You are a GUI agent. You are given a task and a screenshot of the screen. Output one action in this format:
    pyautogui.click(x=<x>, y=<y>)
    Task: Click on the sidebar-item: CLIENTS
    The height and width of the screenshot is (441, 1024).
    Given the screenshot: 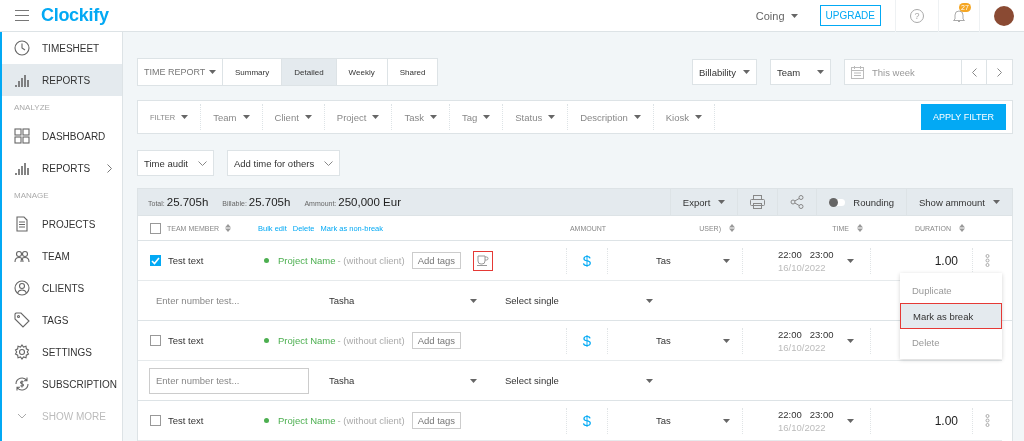 What is the action you would take?
    pyautogui.click(x=62, y=288)
    